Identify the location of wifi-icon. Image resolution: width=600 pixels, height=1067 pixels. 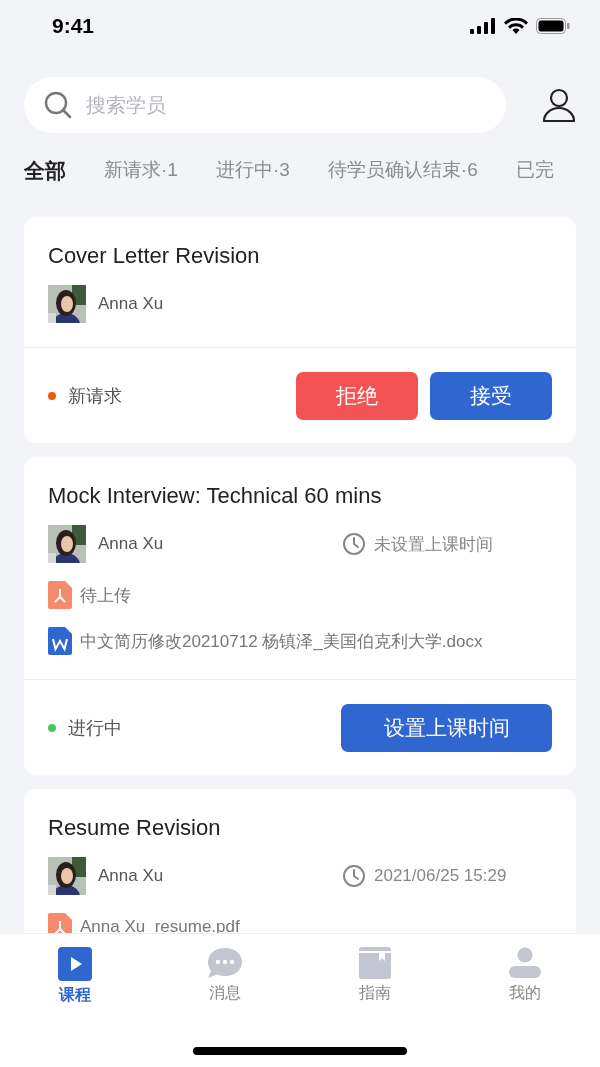
(516, 26).